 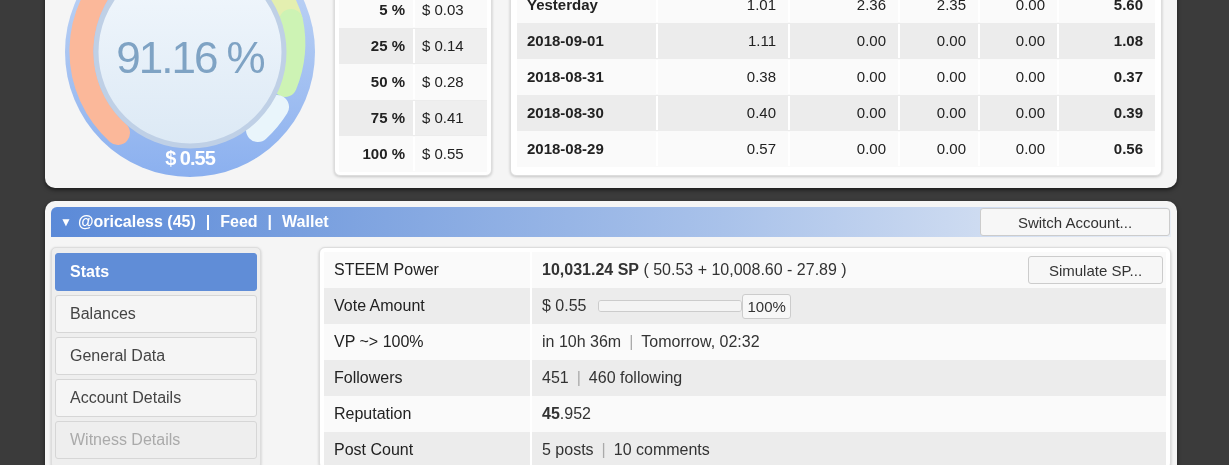 What do you see at coordinates (190, 158) in the screenshot?
I see `vote-value: $ 0.55` at bounding box center [190, 158].